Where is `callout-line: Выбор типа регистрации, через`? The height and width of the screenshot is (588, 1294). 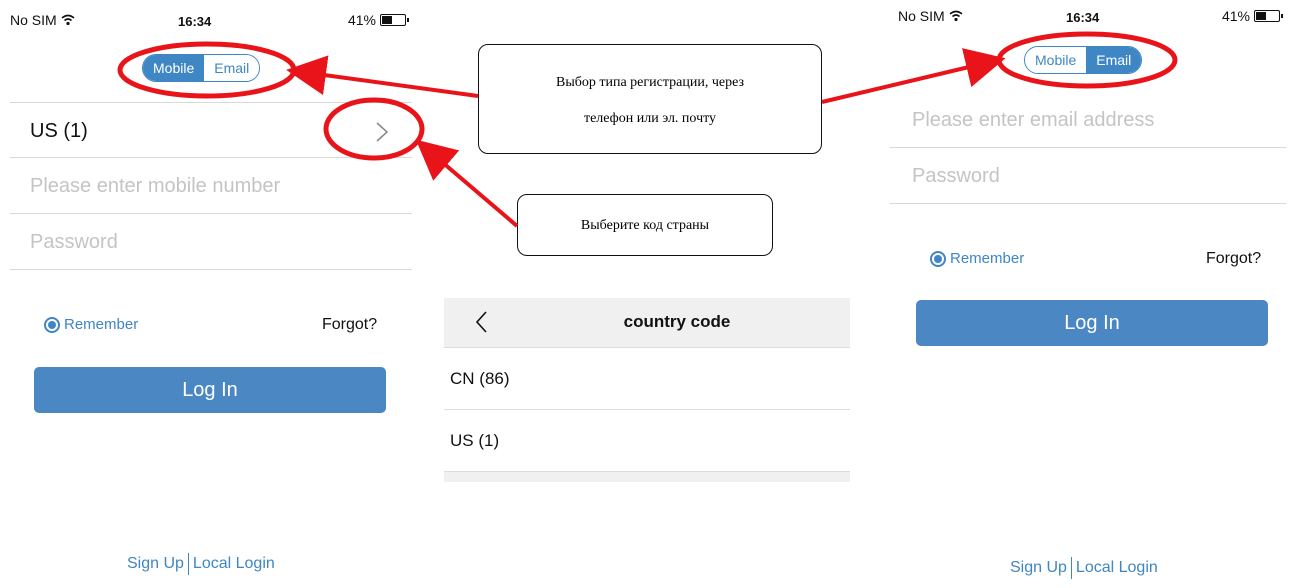 callout-line: Выбор типа регистрации, через is located at coordinates (650, 82).